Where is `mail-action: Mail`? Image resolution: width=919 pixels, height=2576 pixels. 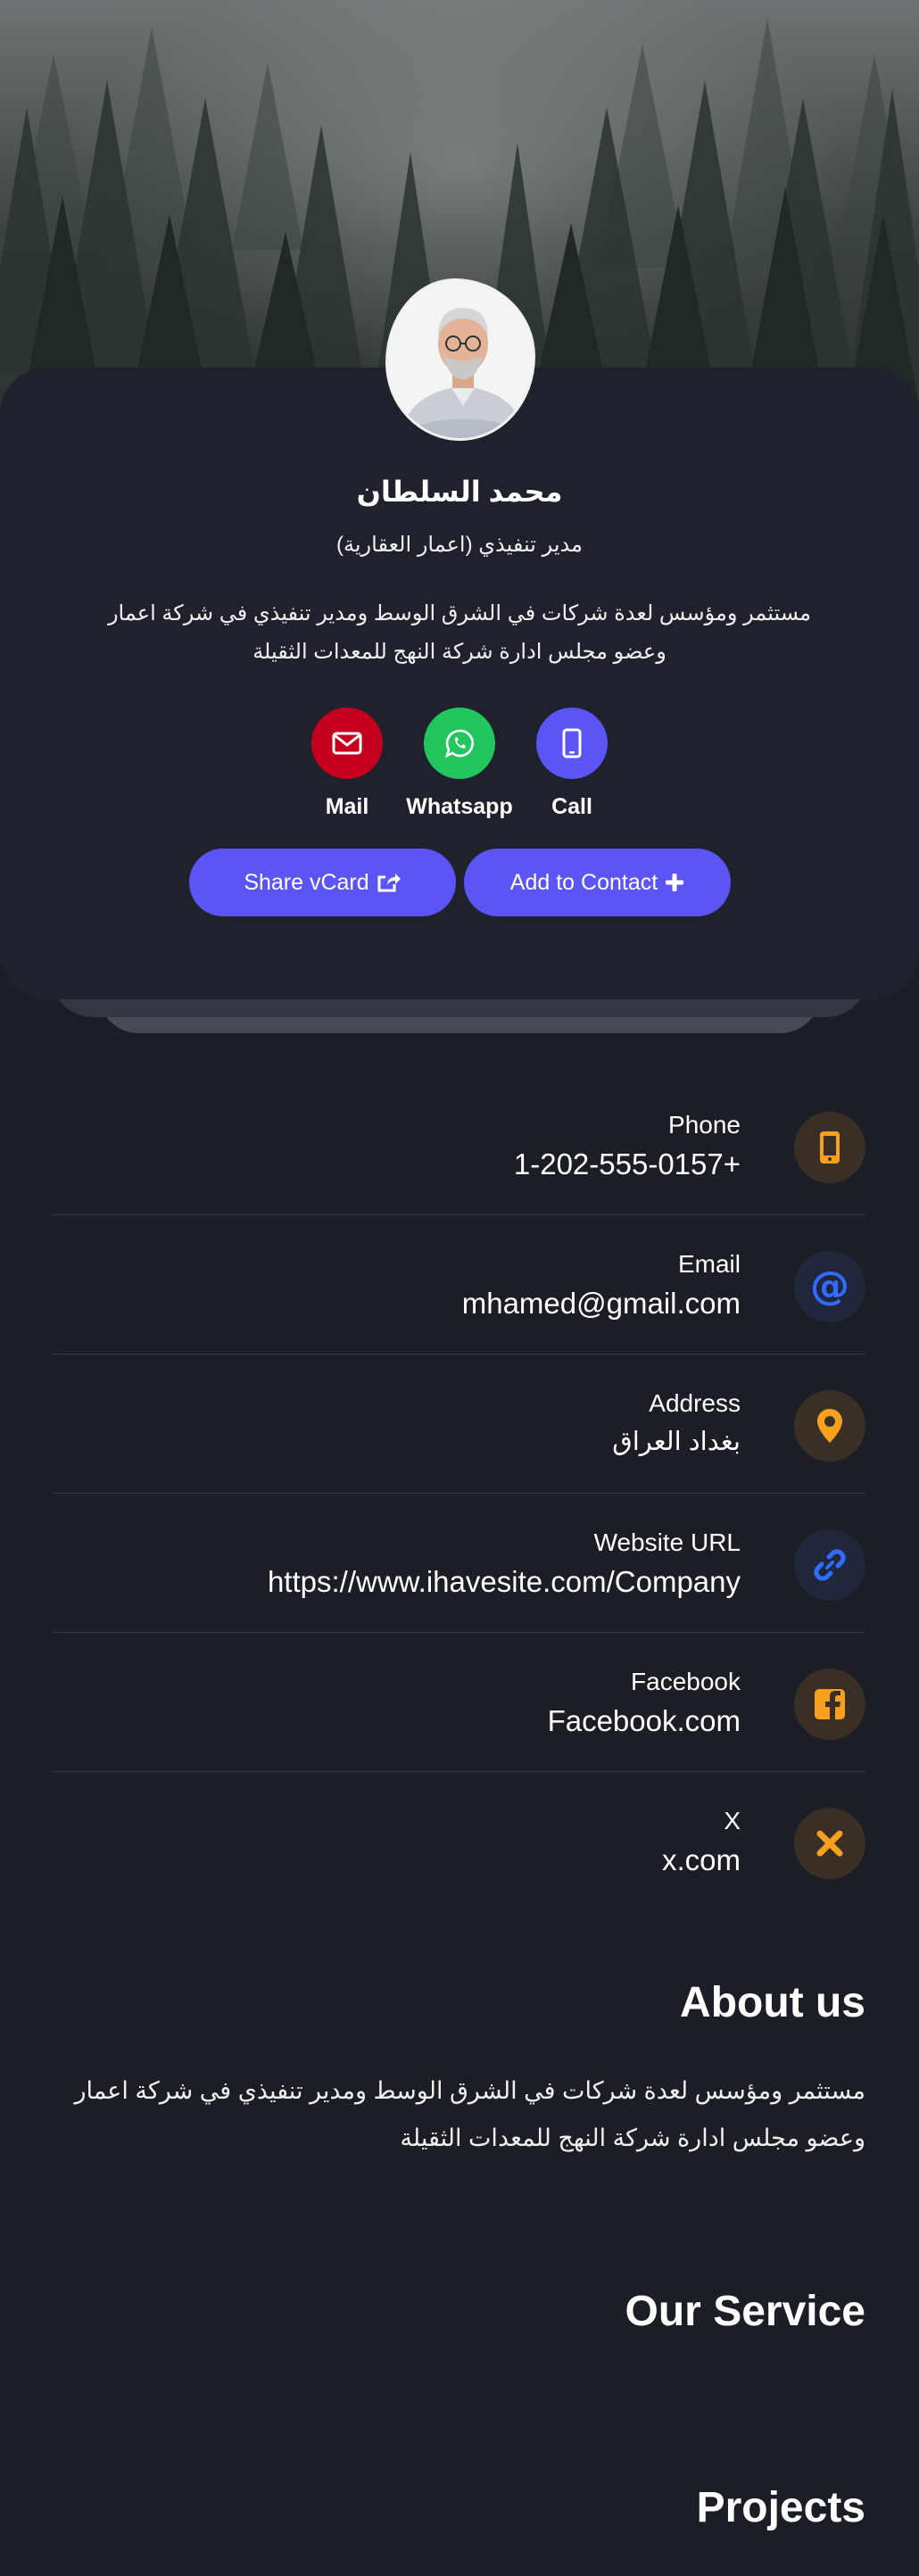
mail-action: Mail is located at coordinates (347, 764).